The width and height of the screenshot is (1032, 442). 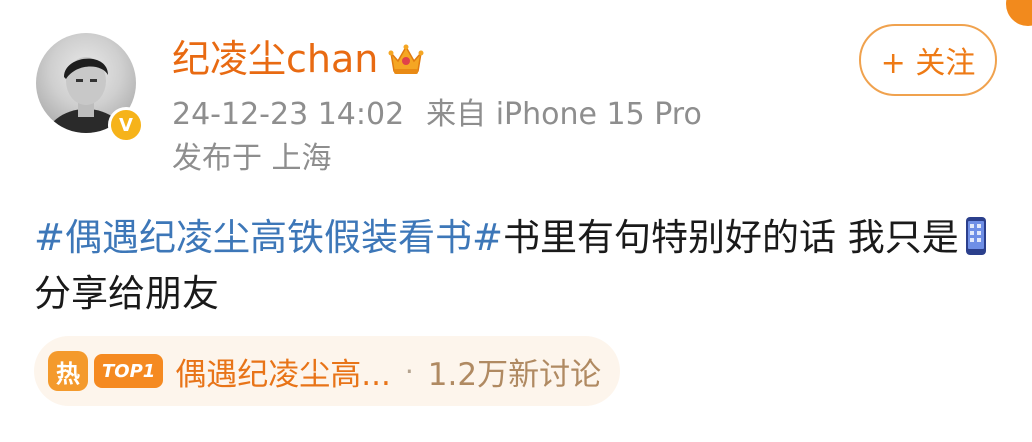 What do you see at coordinates (406, 59) in the screenshot?
I see `crown-icon` at bounding box center [406, 59].